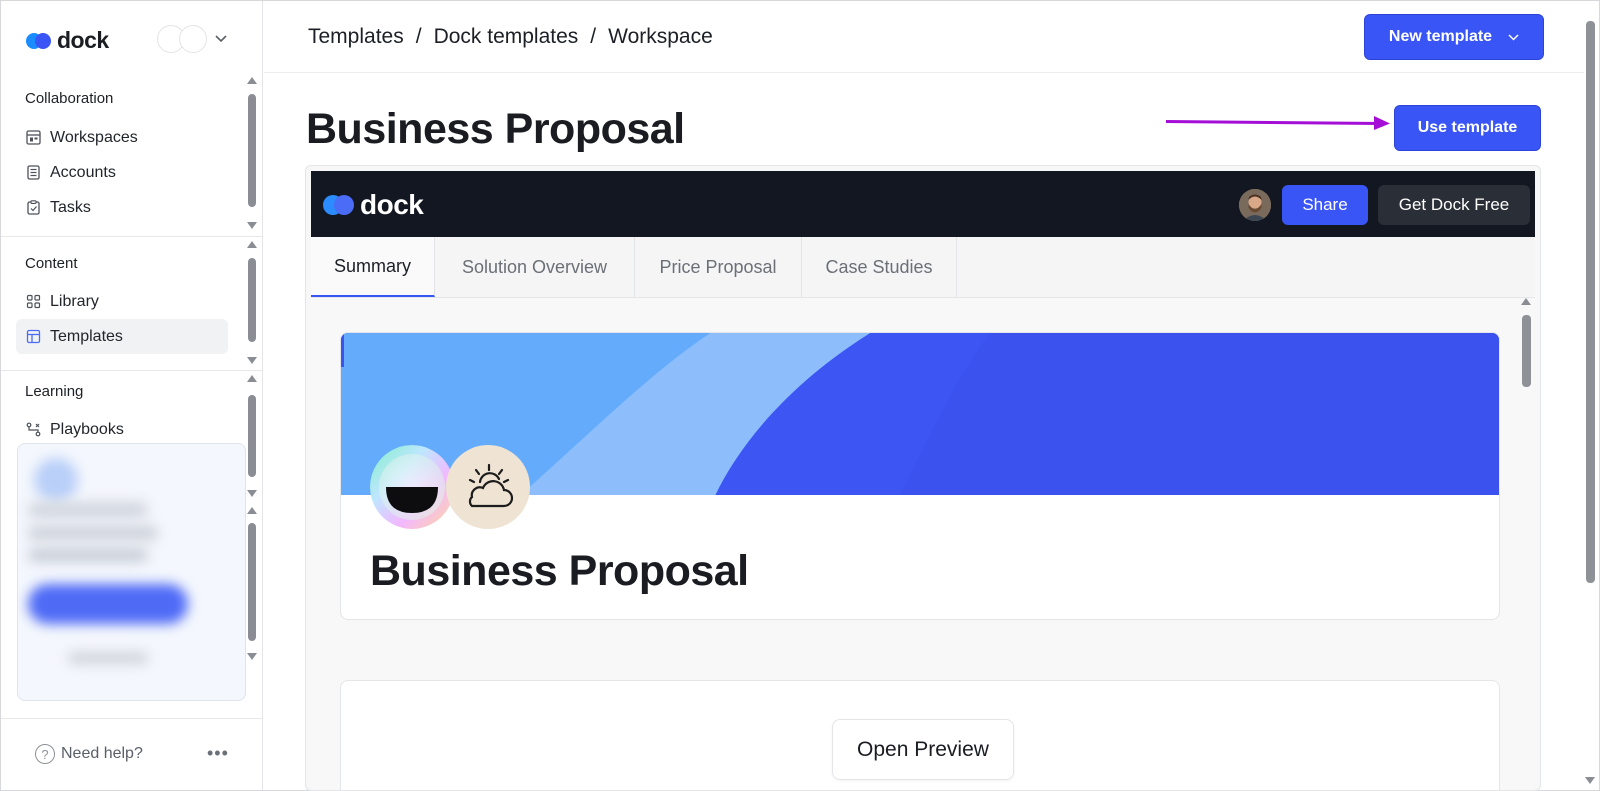 The image size is (1600, 791). What do you see at coordinates (1277, 123) in the screenshot?
I see `annotation-arrow-icon` at bounding box center [1277, 123].